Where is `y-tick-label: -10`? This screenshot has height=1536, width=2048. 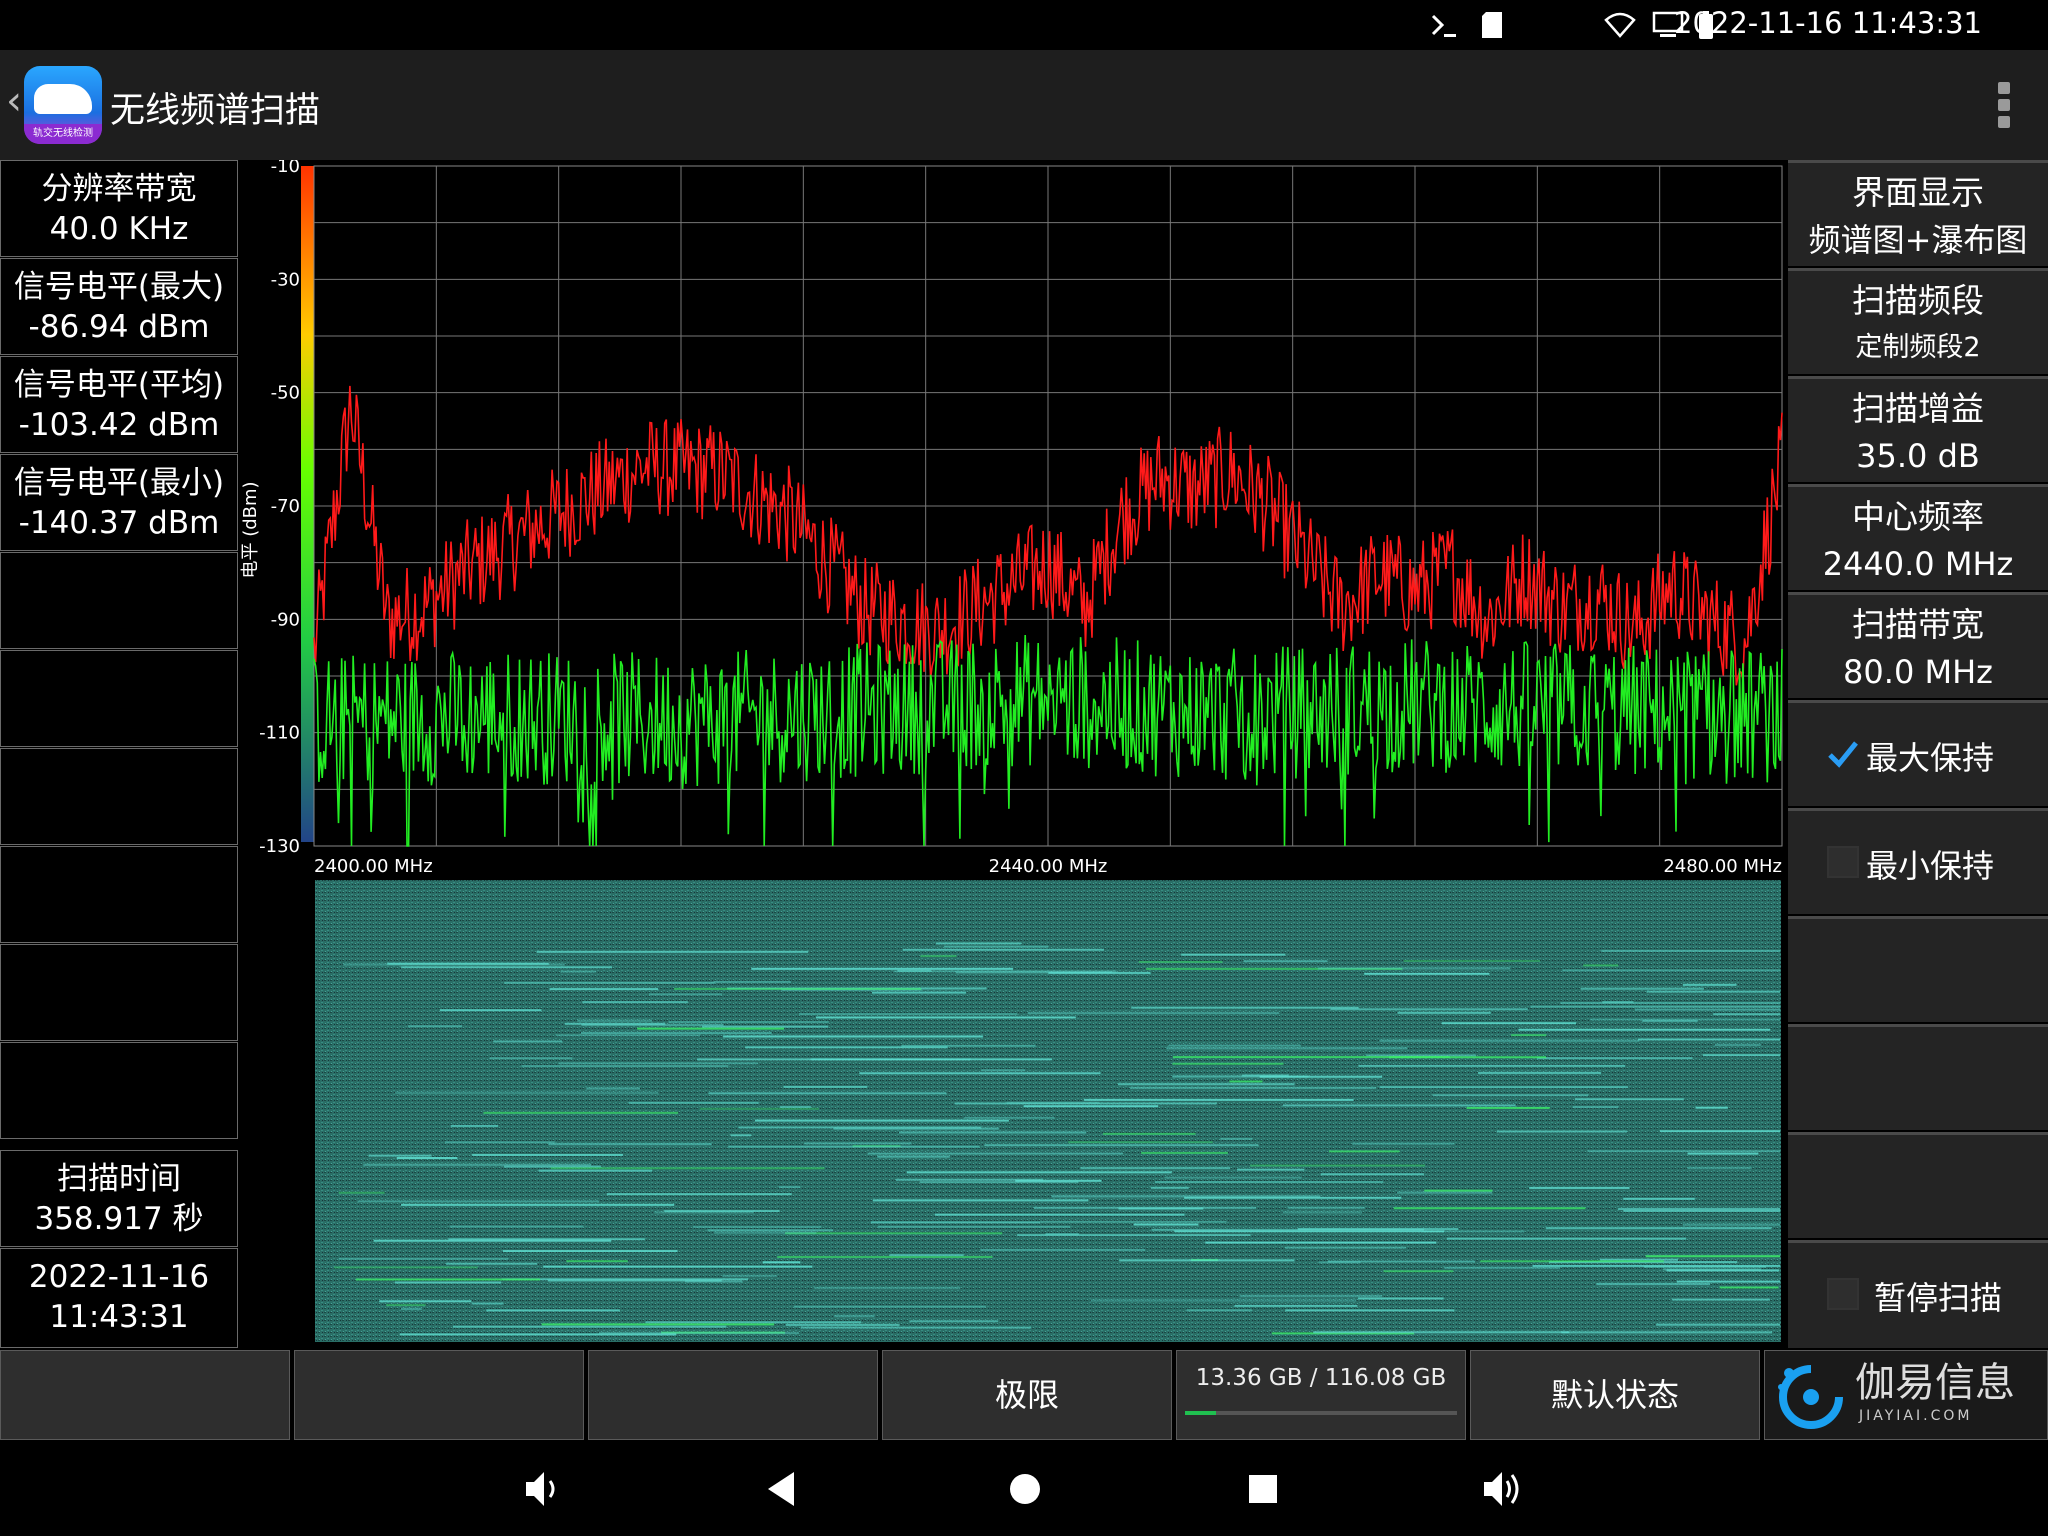
y-tick-label: -10 is located at coordinates (285, 168).